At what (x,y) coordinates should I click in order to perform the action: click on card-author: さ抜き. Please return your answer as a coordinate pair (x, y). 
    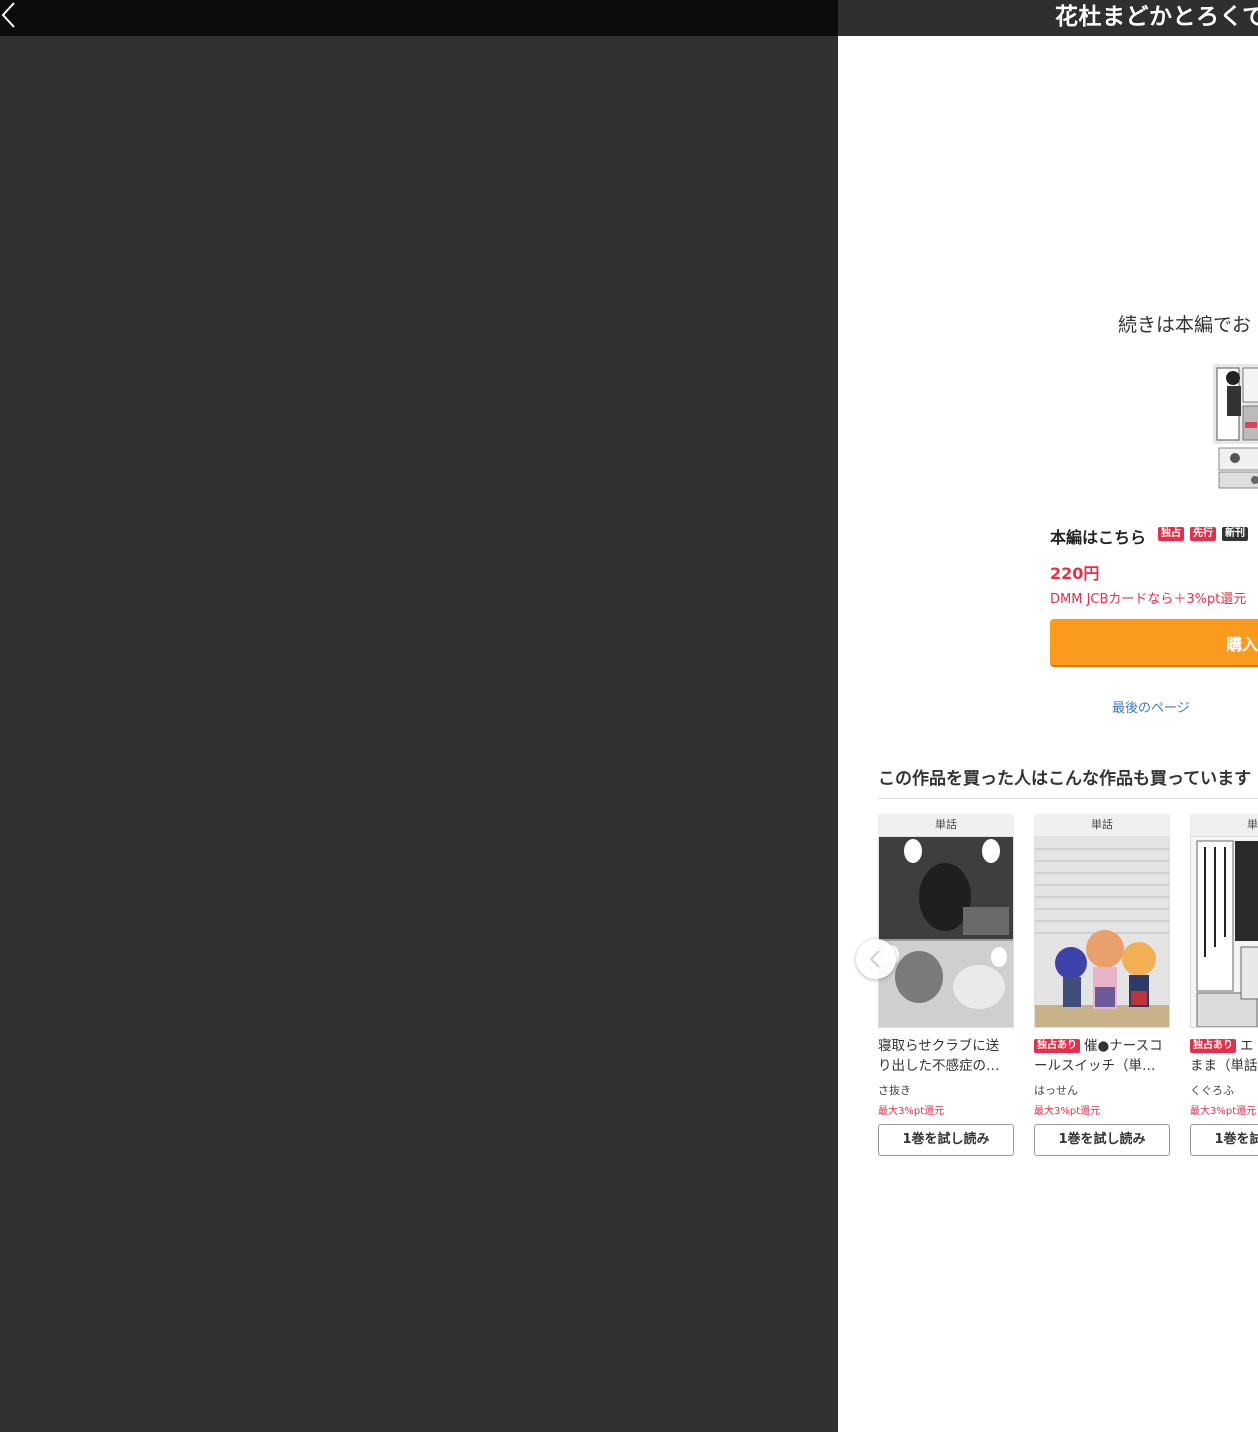
    Looking at the image, I should click on (894, 1090).